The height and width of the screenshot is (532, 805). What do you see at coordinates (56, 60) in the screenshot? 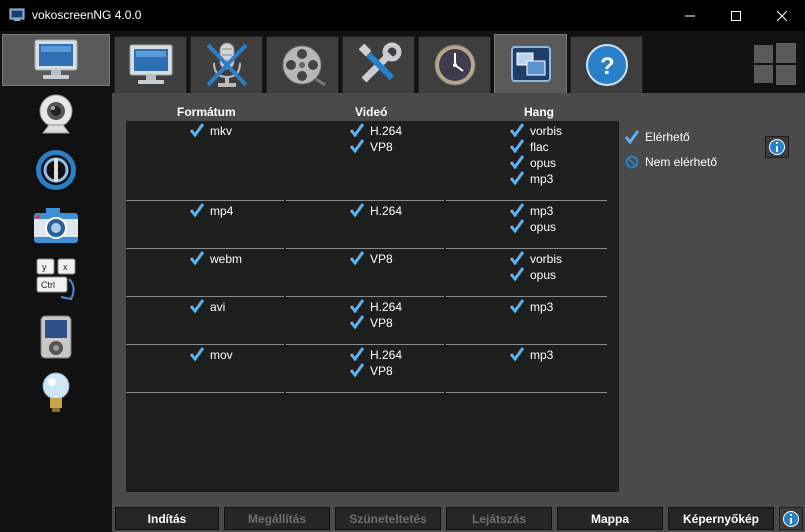
I see `sidebar-item-screencast` at bounding box center [56, 60].